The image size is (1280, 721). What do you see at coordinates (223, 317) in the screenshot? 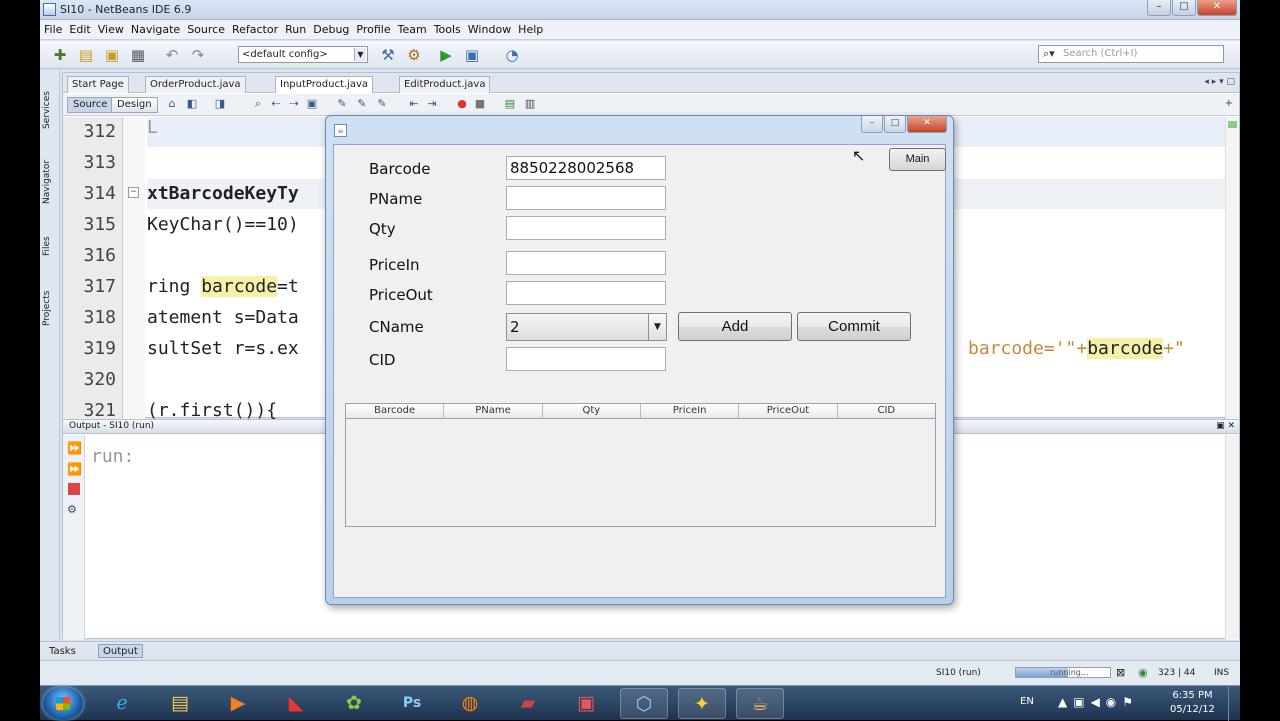
I see `code-line-318: atement s=Data` at bounding box center [223, 317].